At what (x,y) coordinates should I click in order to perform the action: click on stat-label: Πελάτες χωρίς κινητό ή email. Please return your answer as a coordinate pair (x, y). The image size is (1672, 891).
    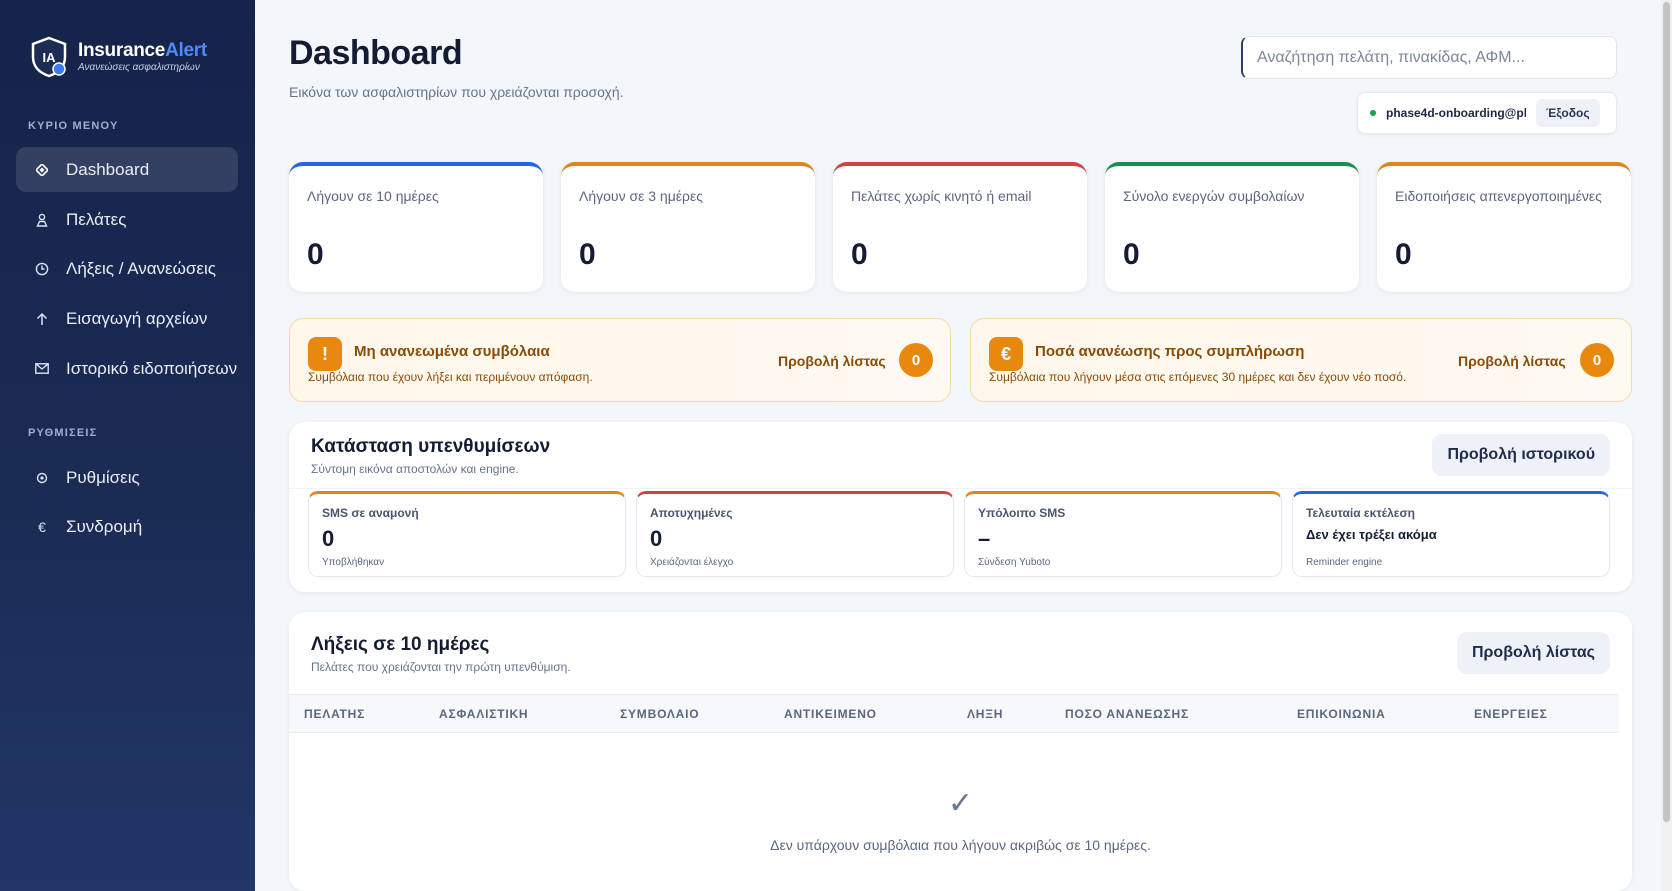
    Looking at the image, I should click on (941, 196).